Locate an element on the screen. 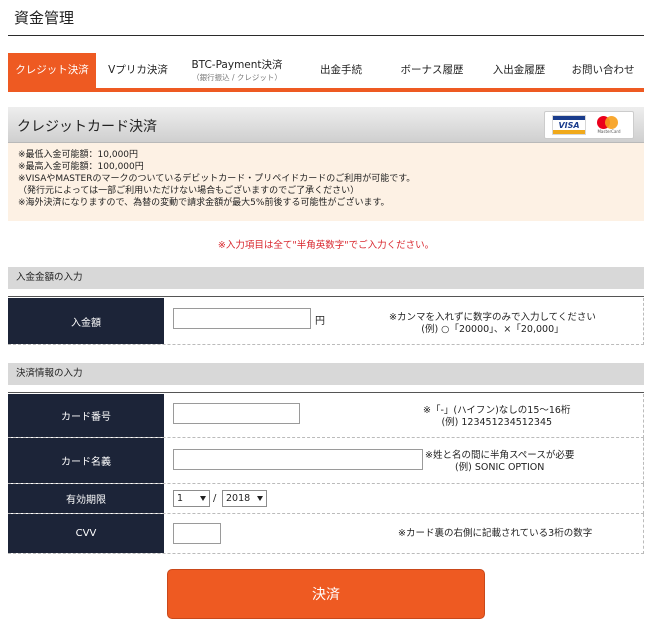  card-name-input is located at coordinates (298, 459).